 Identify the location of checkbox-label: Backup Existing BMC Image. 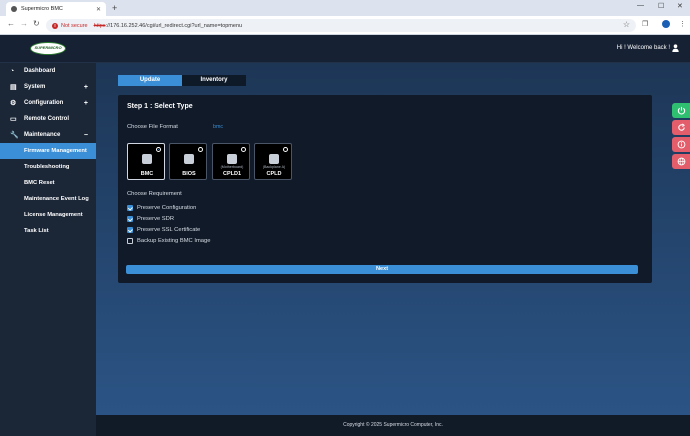
(174, 241).